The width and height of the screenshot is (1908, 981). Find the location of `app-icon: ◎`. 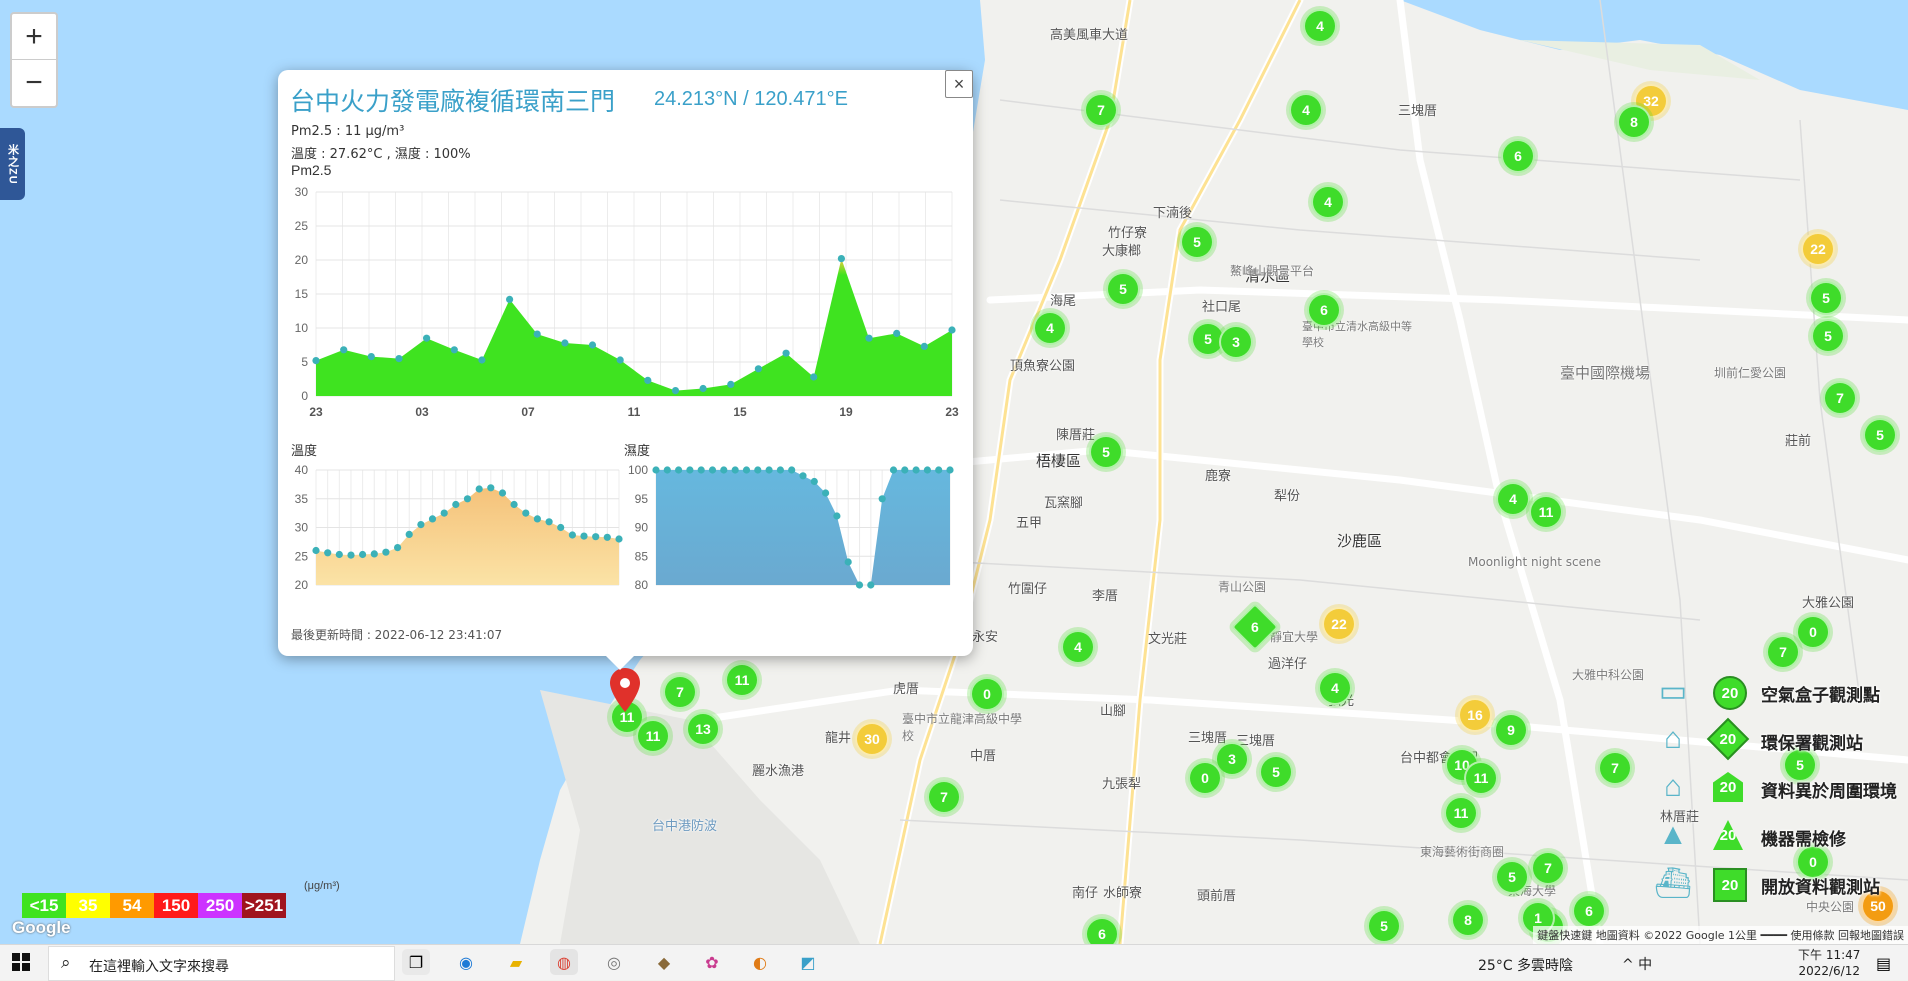

app-icon: ◎ is located at coordinates (614, 962).